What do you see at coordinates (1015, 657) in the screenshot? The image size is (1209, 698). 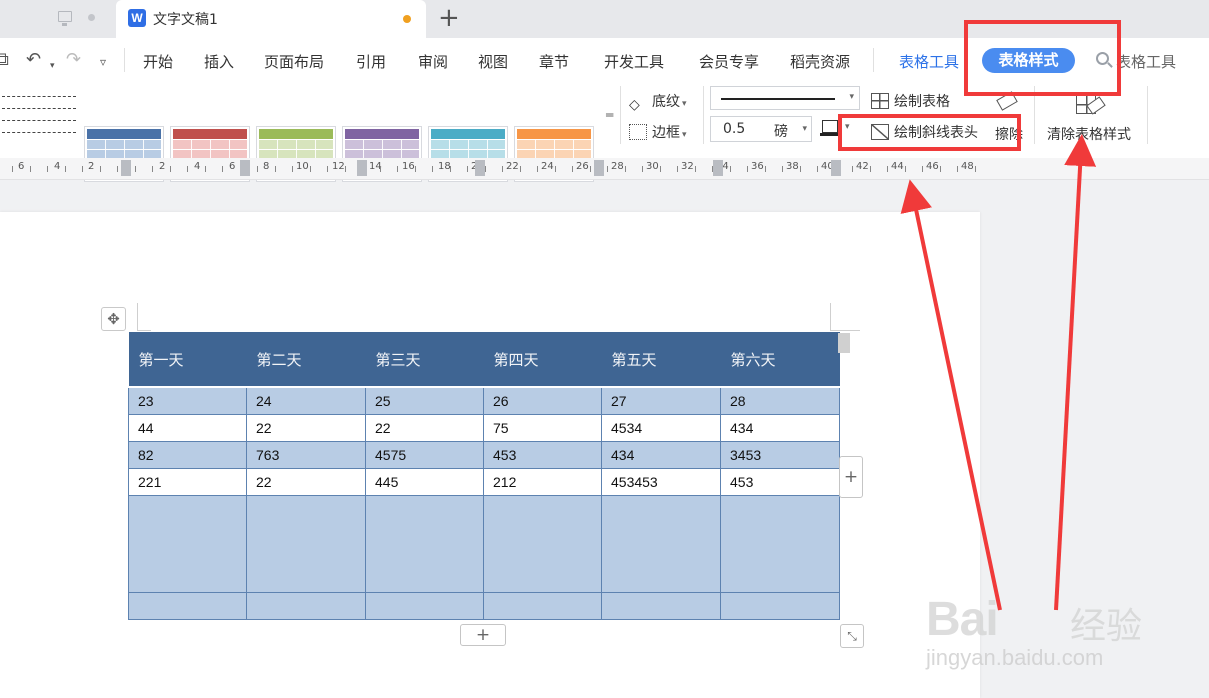 I see `watermark-url: jingyan.baidu.com` at bounding box center [1015, 657].